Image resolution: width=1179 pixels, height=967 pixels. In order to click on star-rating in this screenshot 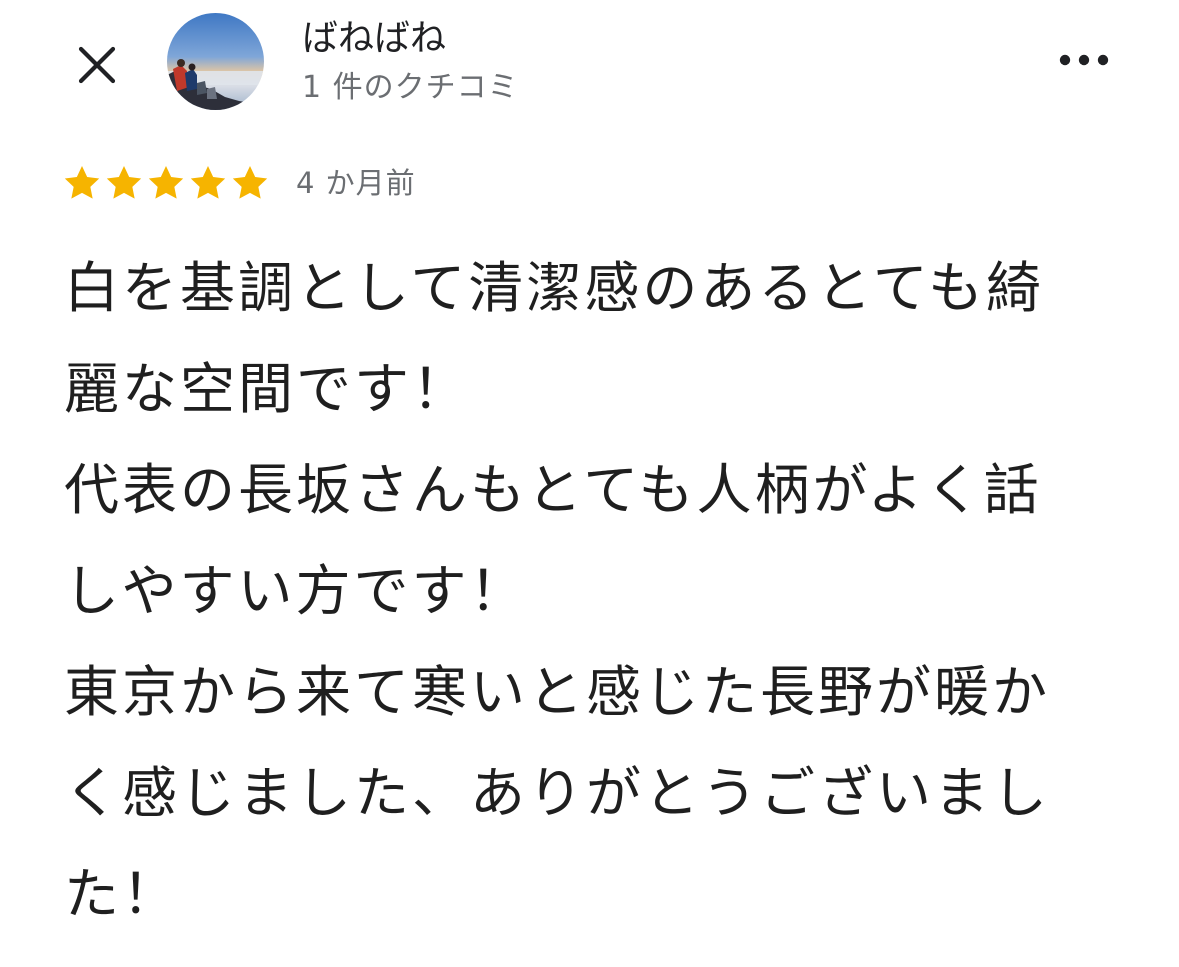, I will do `click(166, 183)`.